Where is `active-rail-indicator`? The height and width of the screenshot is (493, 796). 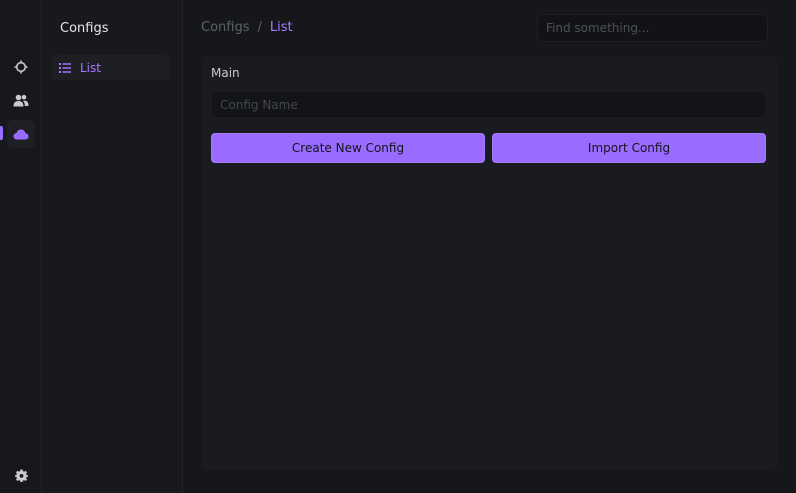
active-rail-indicator is located at coordinates (1, 133).